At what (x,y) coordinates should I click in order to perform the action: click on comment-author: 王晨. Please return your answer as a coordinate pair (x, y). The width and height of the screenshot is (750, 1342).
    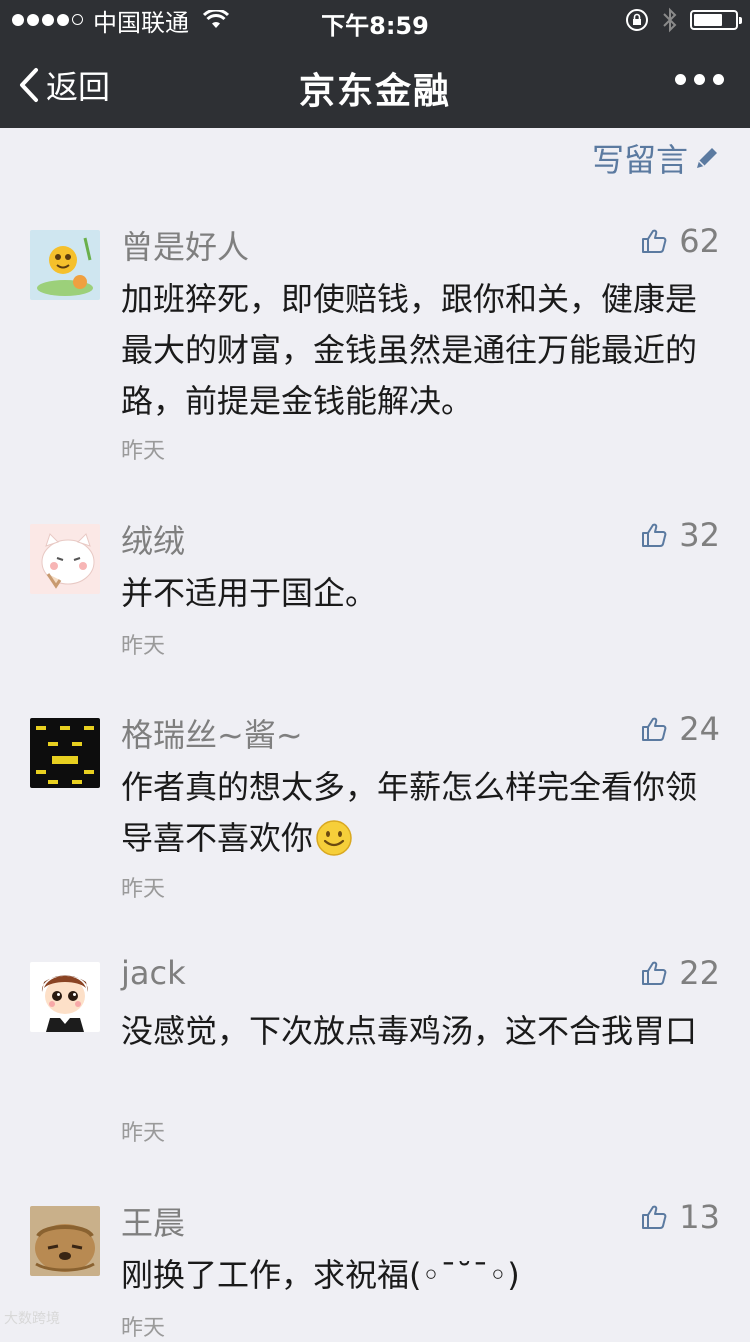
    Looking at the image, I should click on (153, 1223).